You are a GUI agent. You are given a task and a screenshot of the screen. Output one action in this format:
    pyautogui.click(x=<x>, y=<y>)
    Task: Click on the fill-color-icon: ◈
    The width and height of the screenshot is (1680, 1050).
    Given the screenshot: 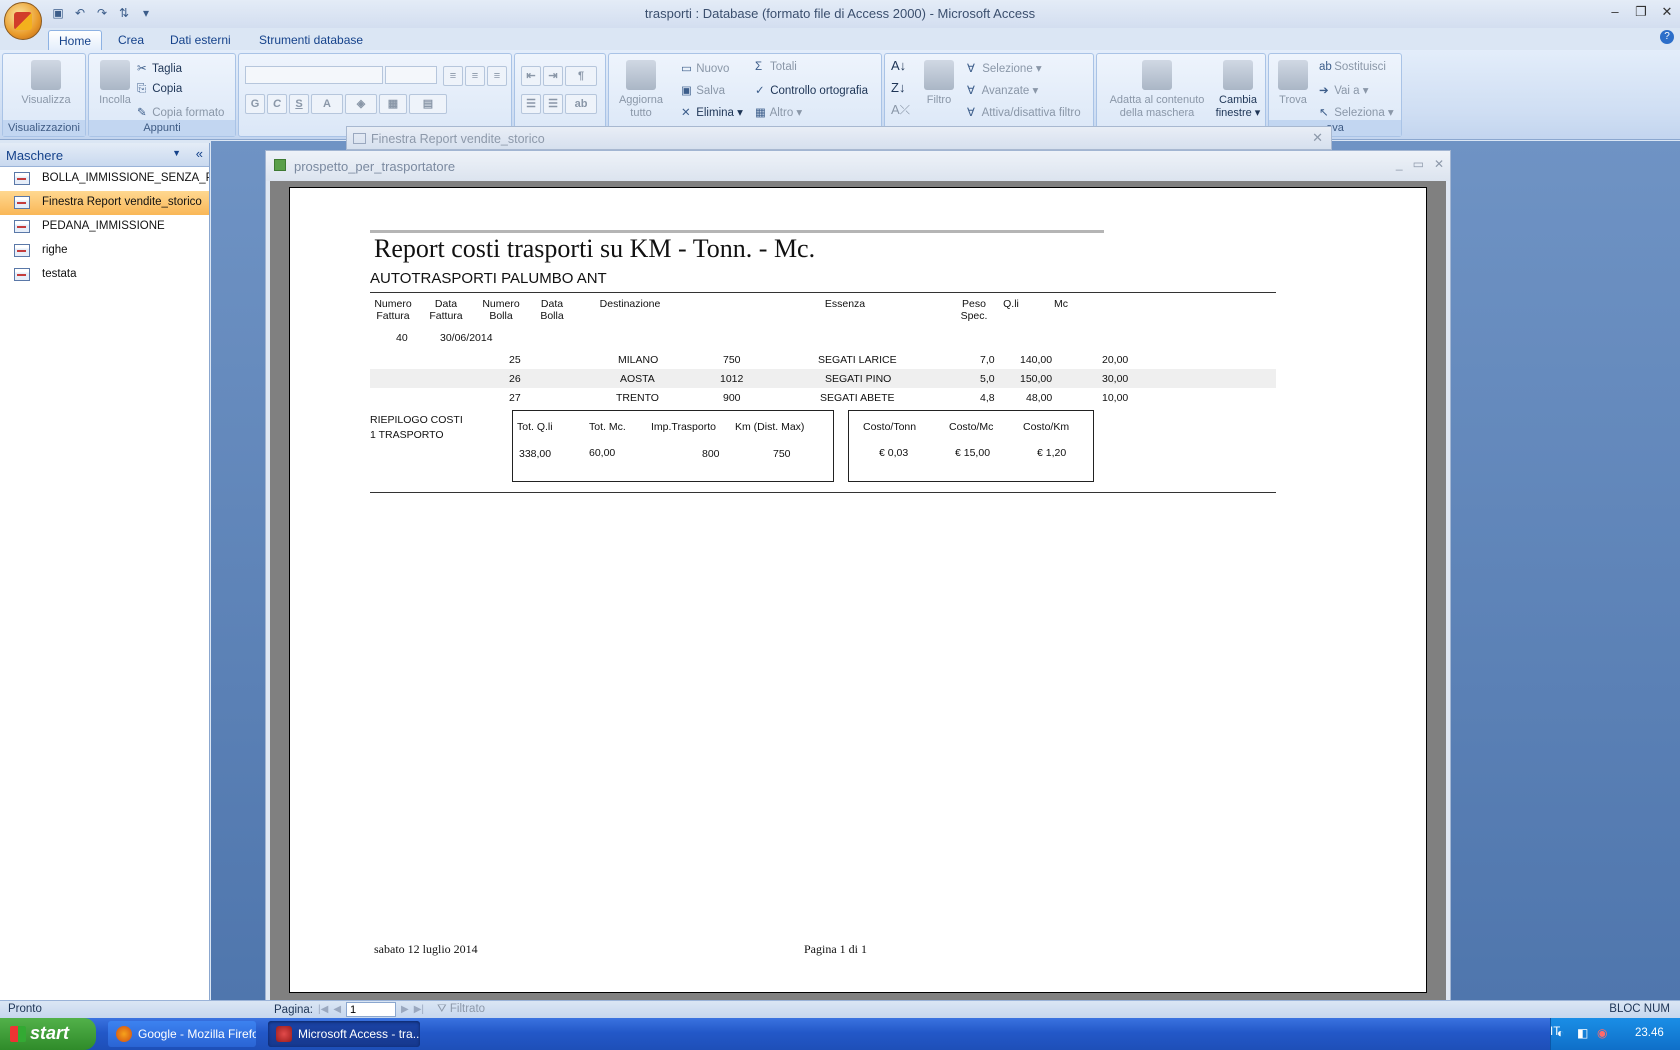 What is the action you would take?
    pyautogui.click(x=361, y=104)
    